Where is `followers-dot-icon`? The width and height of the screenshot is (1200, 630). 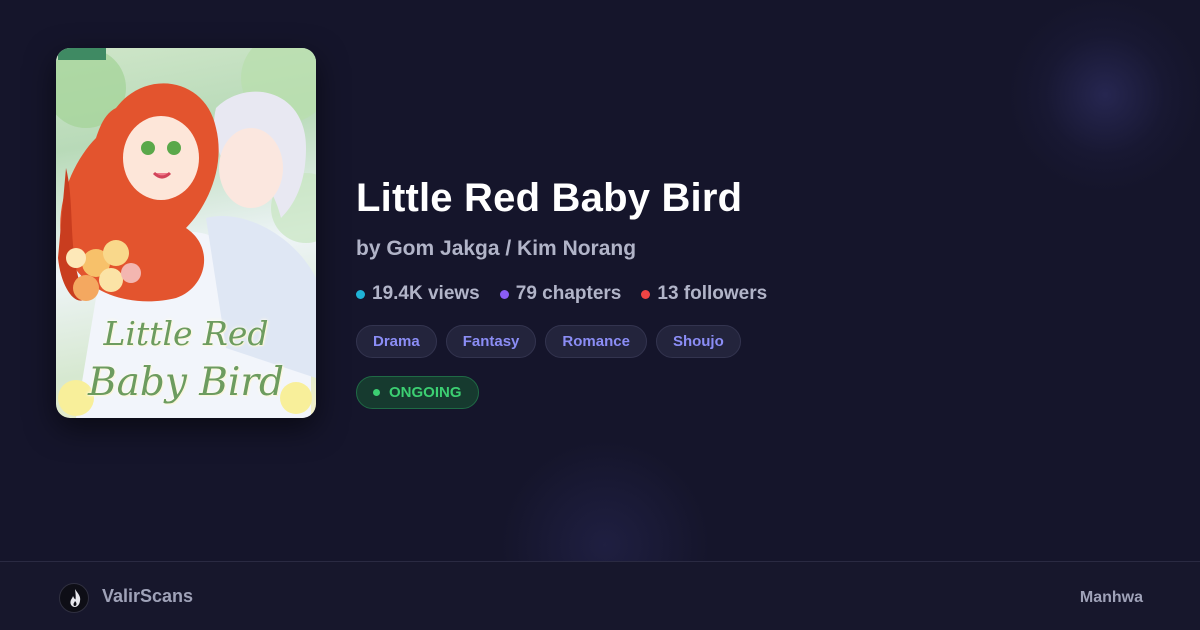 followers-dot-icon is located at coordinates (646, 294).